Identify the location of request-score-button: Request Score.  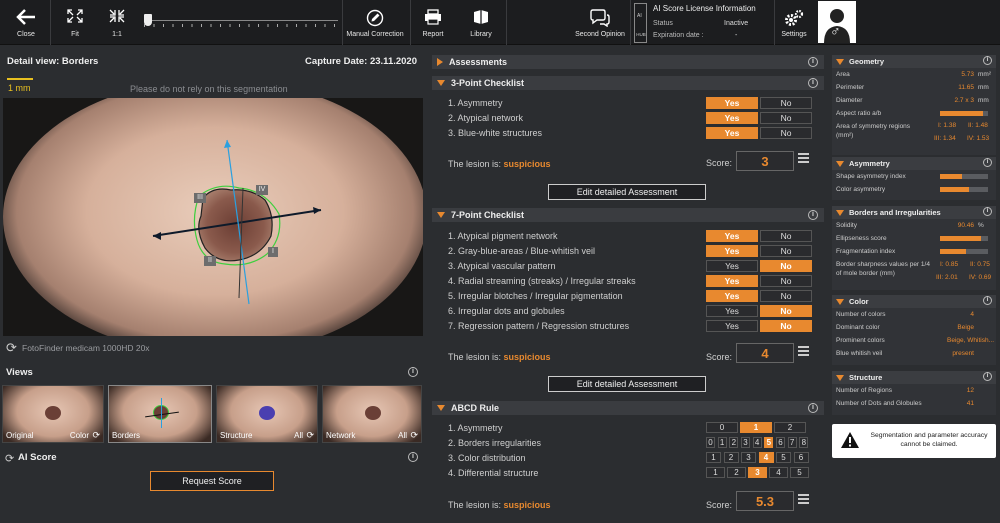
(212, 481).